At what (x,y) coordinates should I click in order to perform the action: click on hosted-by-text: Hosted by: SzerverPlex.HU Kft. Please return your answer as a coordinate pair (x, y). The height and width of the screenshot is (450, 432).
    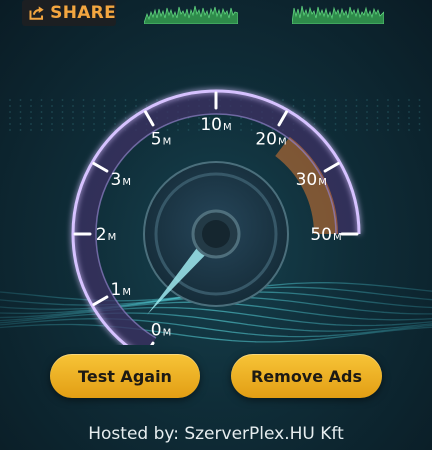
    Looking at the image, I should click on (216, 434).